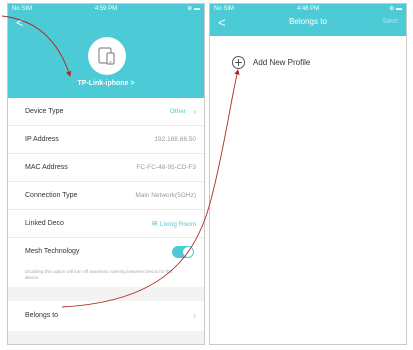 This screenshot has height=350, width=413. I want to click on linked-deco-value: ≋ Living Room, so click(173, 224).